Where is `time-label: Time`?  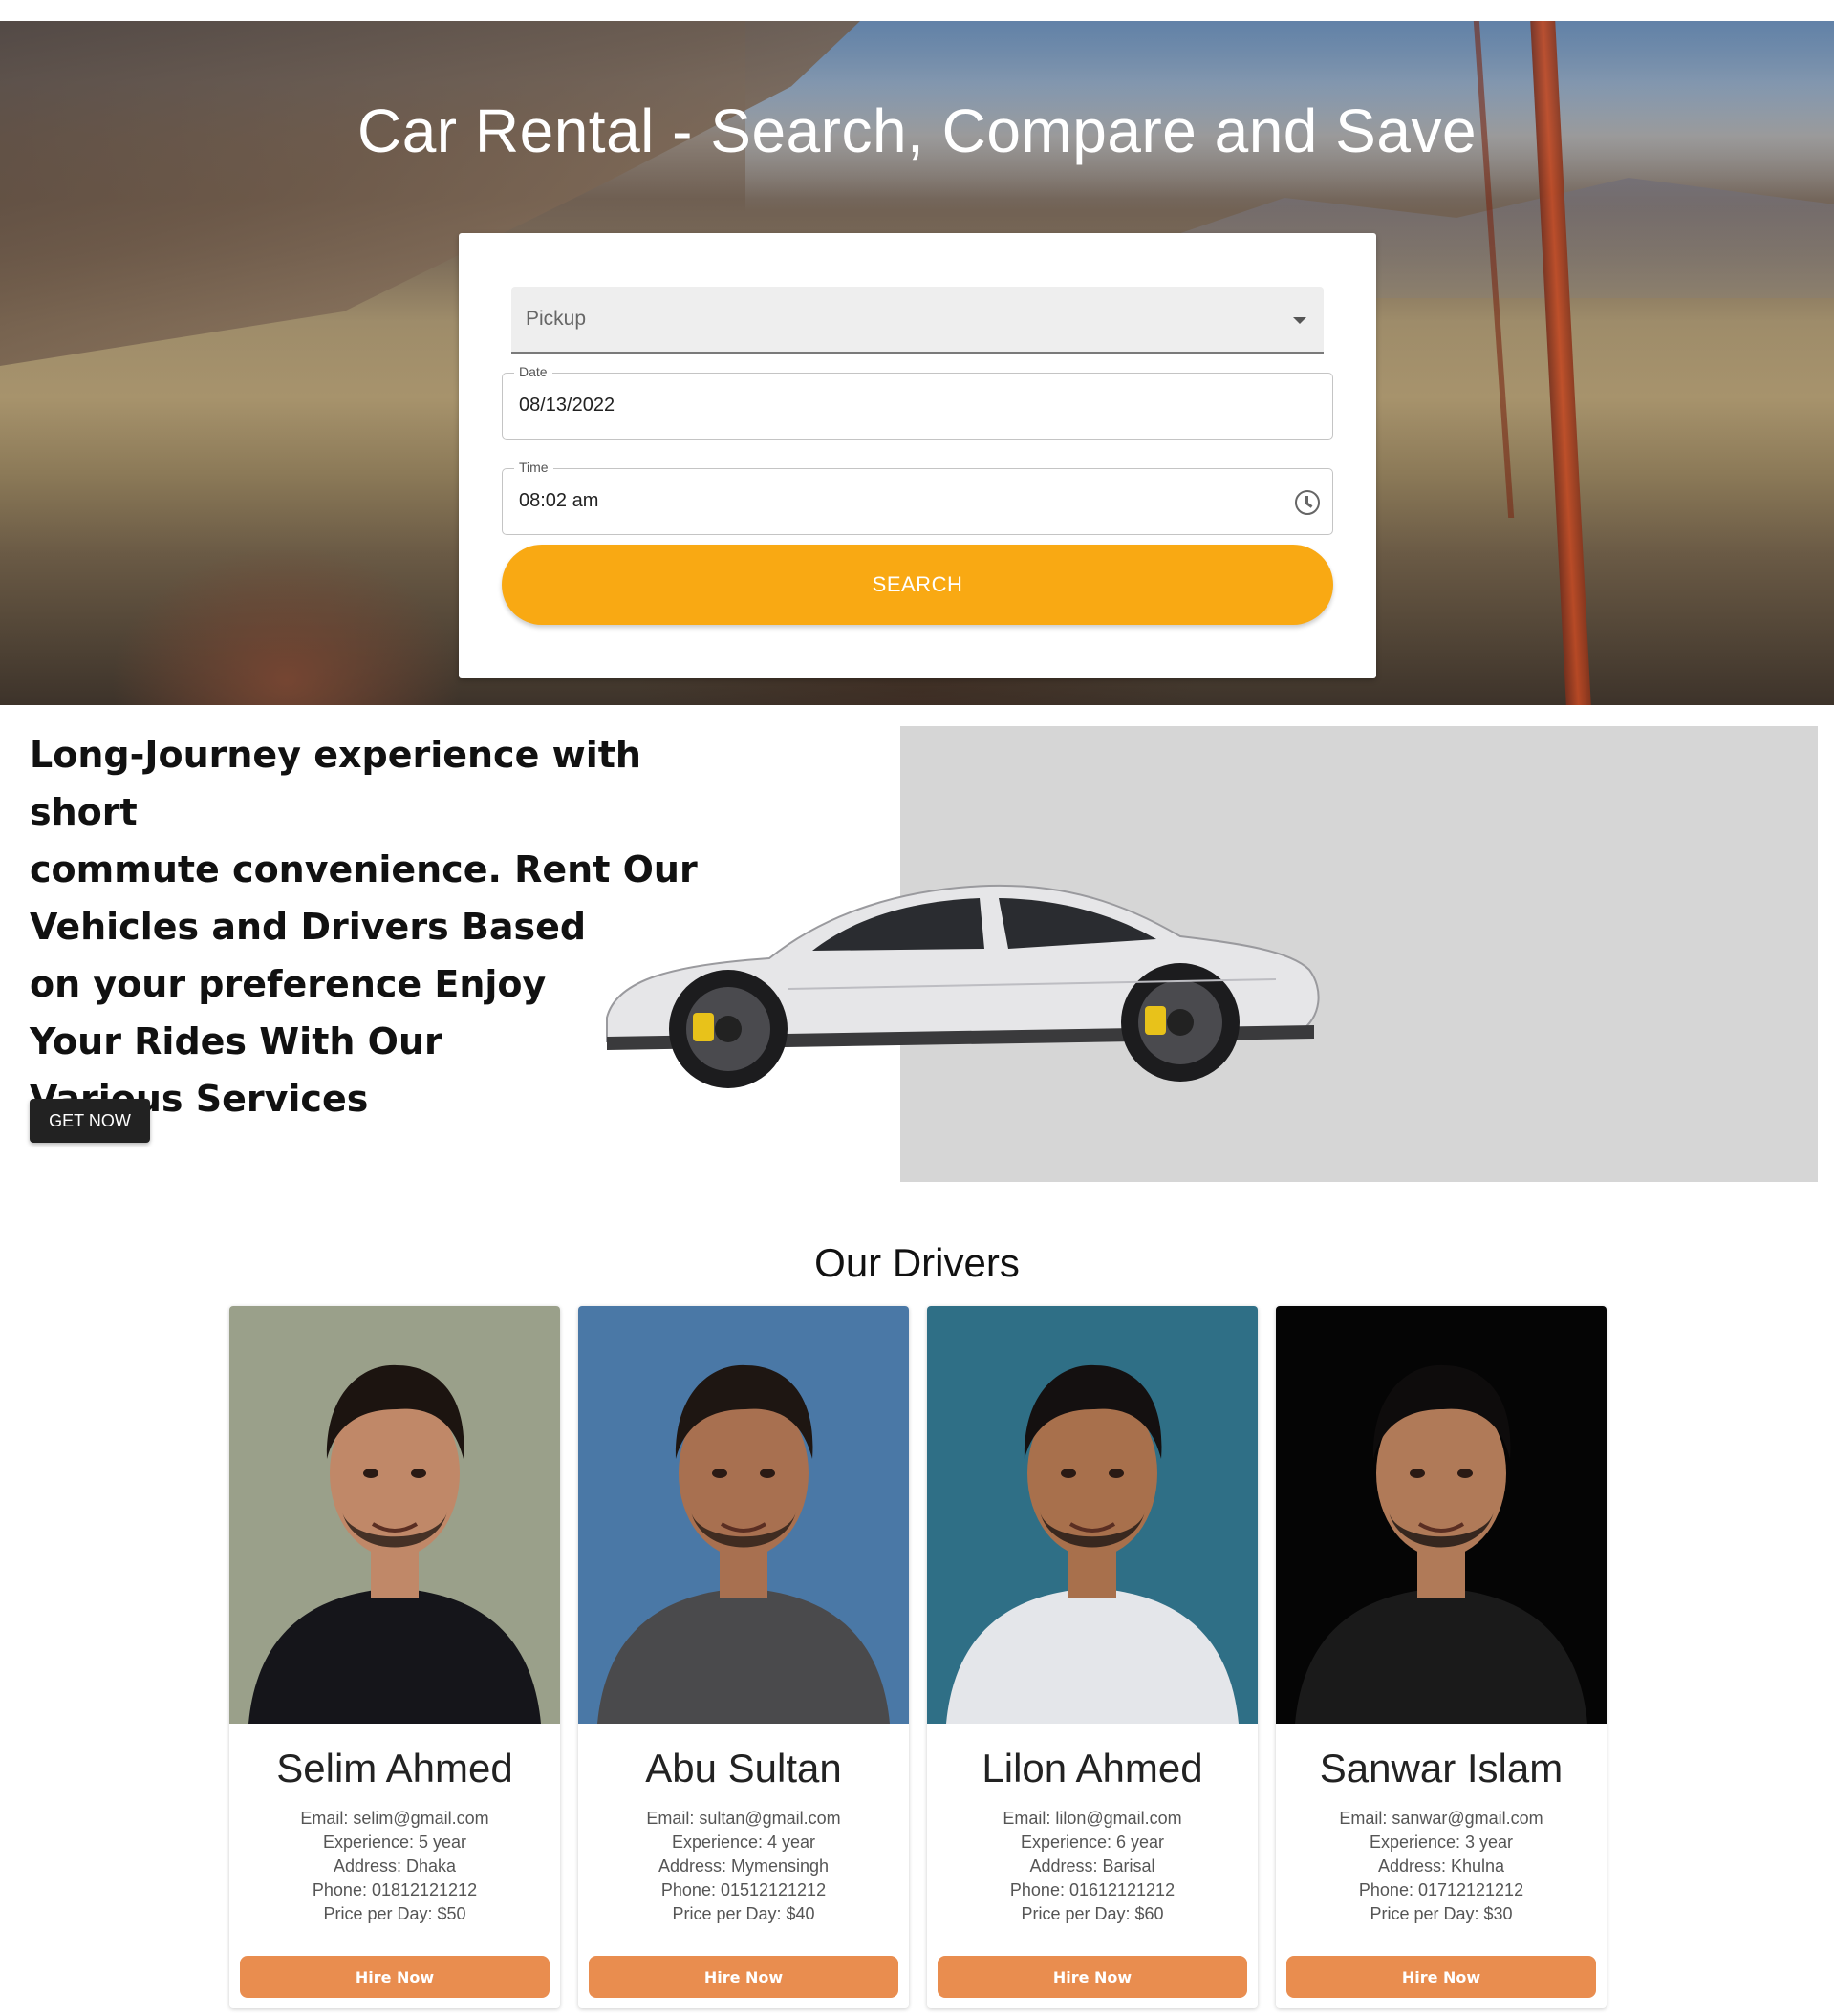
time-label: Time is located at coordinates (533, 468).